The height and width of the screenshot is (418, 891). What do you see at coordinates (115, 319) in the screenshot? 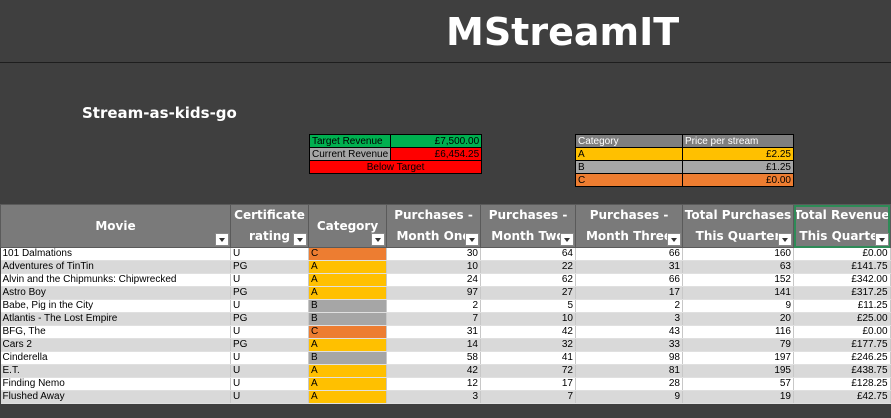
I see `movie-cell: Atlantis - The Lost Empire` at bounding box center [115, 319].